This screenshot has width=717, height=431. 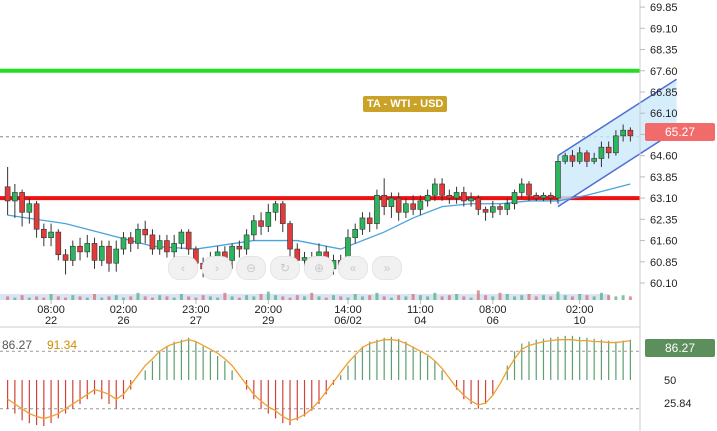 I want to click on zoom-out-icon: ⊖, so click(x=251, y=268).